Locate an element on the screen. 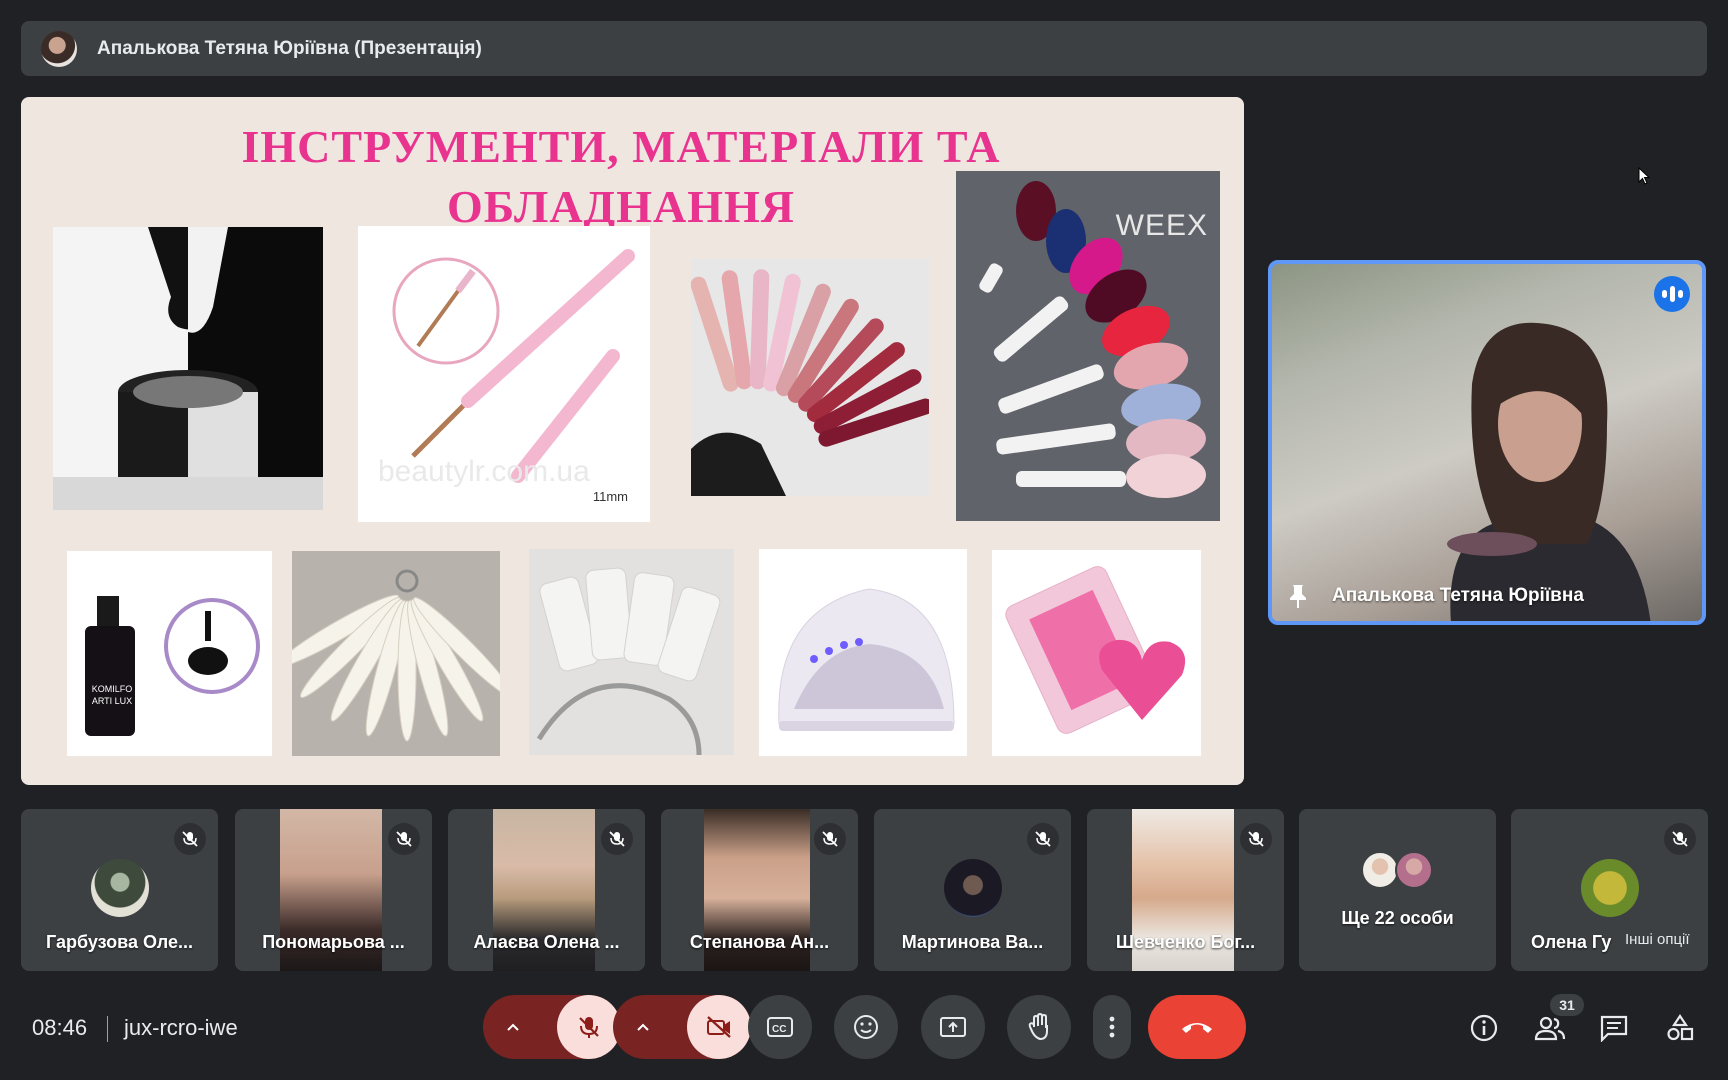 The height and width of the screenshot is (1080, 1728). speaking-indicator-icon is located at coordinates (1672, 294).